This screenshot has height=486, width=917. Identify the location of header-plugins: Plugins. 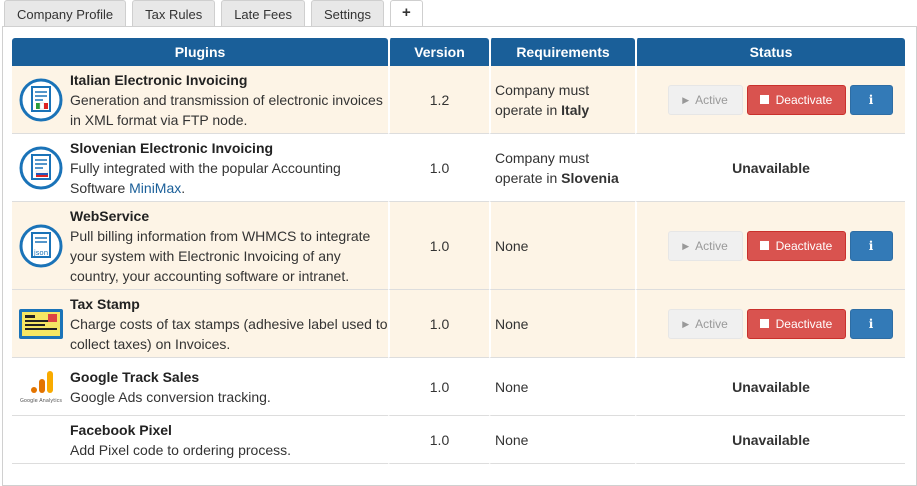
(200, 52).